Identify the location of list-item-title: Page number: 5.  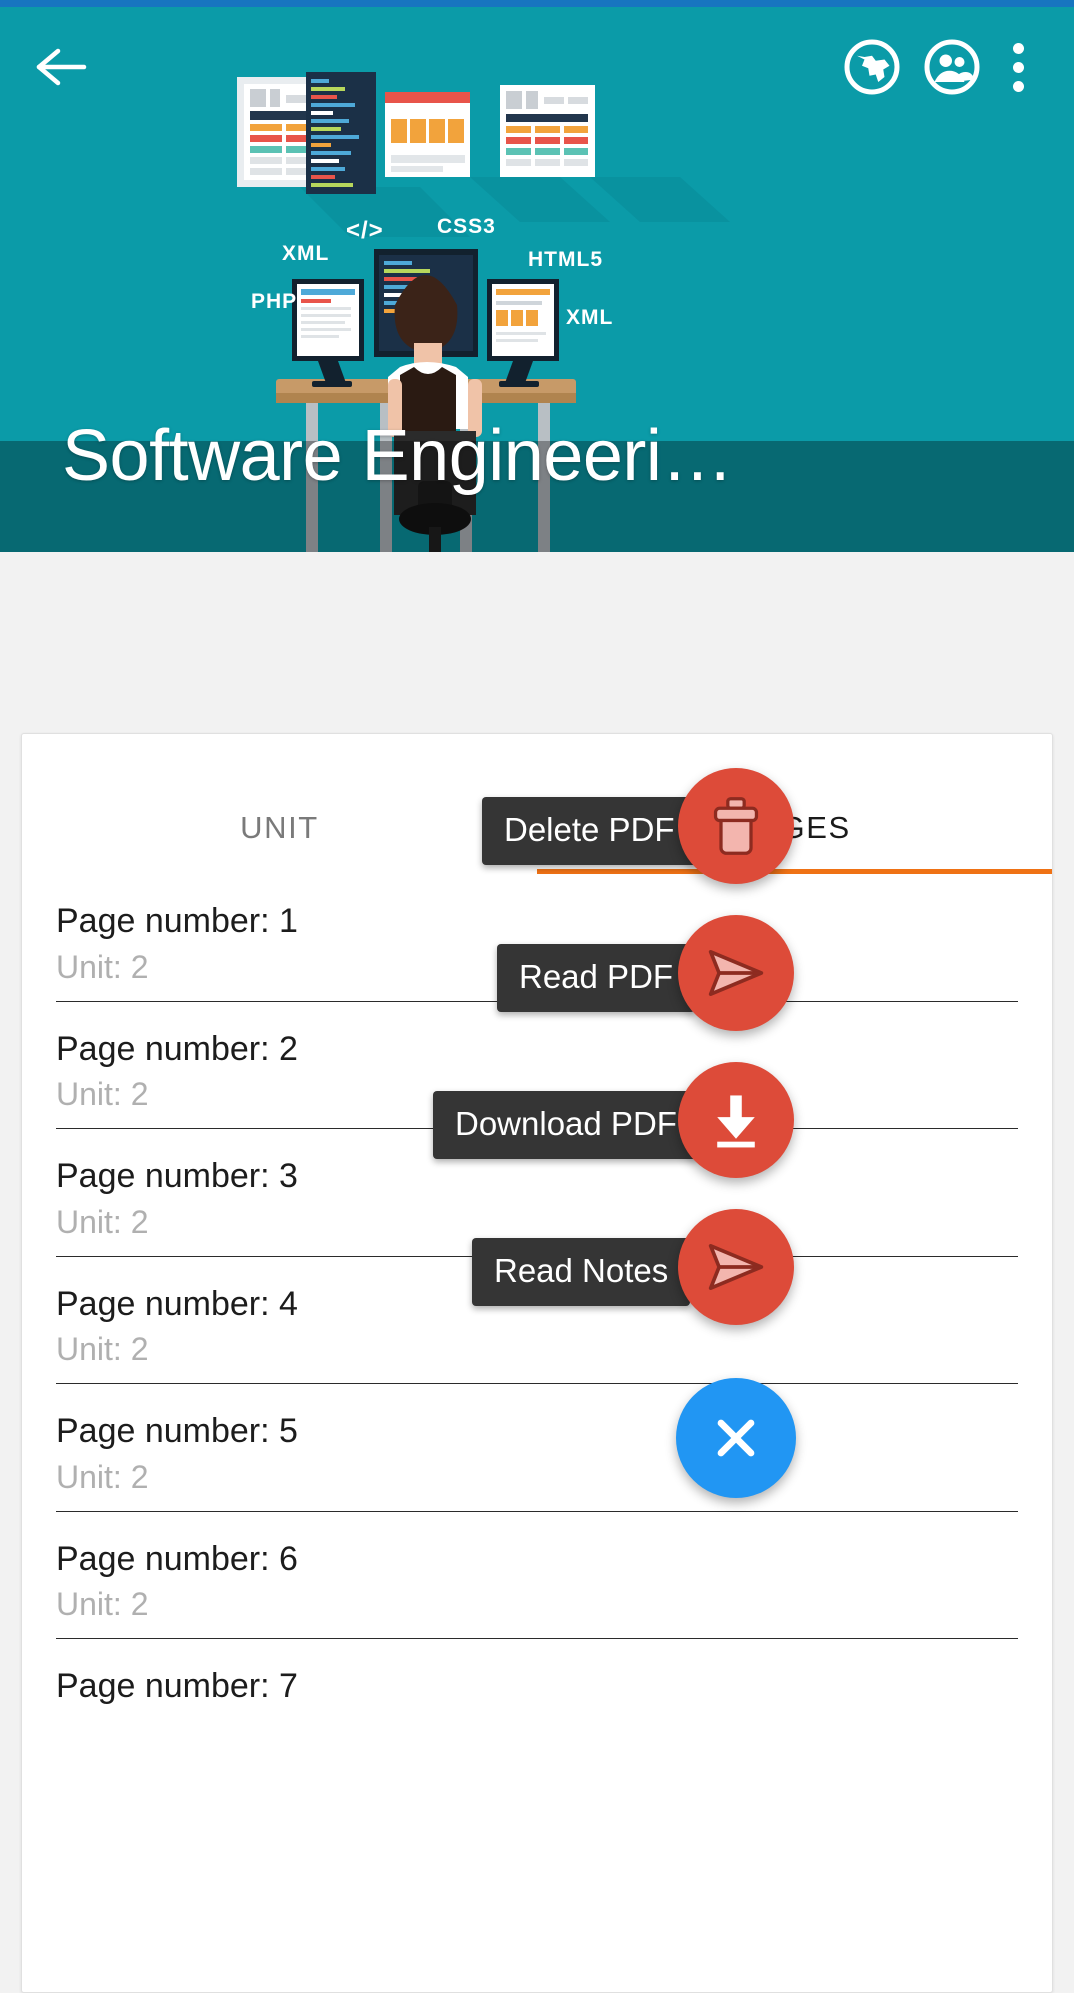
(177, 1431).